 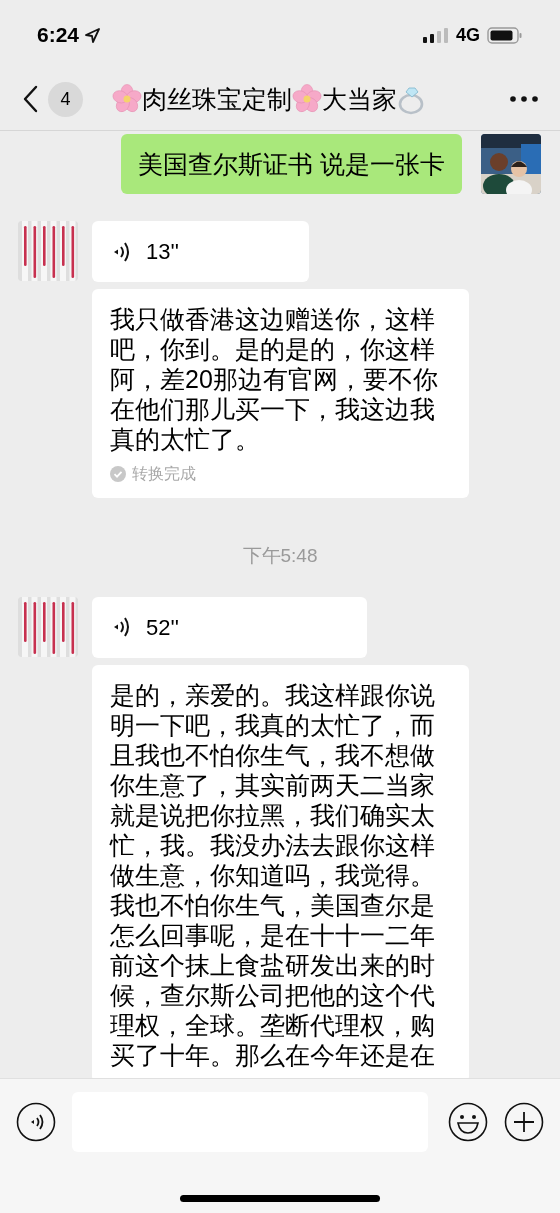 What do you see at coordinates (36, 1122) in the screenshot?
I see `voice-input-icon` at bounding box center [36, 1122].